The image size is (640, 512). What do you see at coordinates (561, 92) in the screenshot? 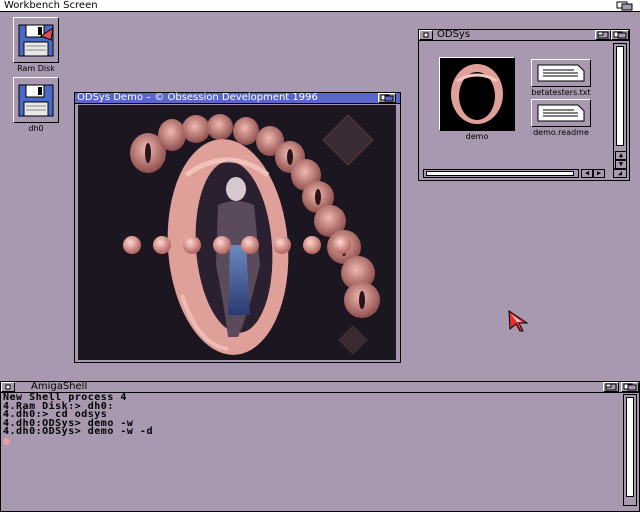
I see `drawer-item-label: betatesters.txt` at bounding box center [561, 92].